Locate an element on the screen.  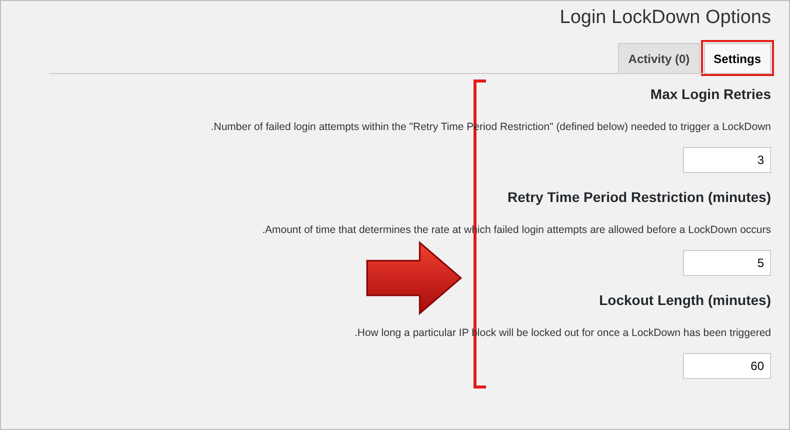
setting-heading: Lockout Length (minutes) is located at coordinates (685, 300).